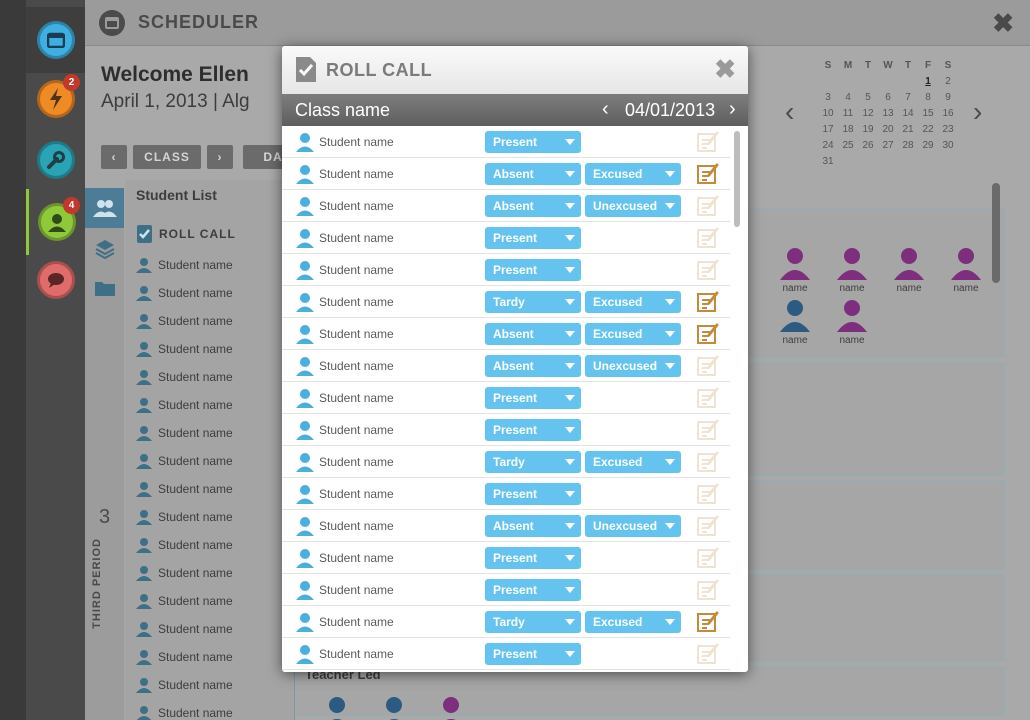 The image size is (1030, 720). Describe the element at coordinates (888, 148) in the screenshot. I see `calendar-day: 27` at that location.